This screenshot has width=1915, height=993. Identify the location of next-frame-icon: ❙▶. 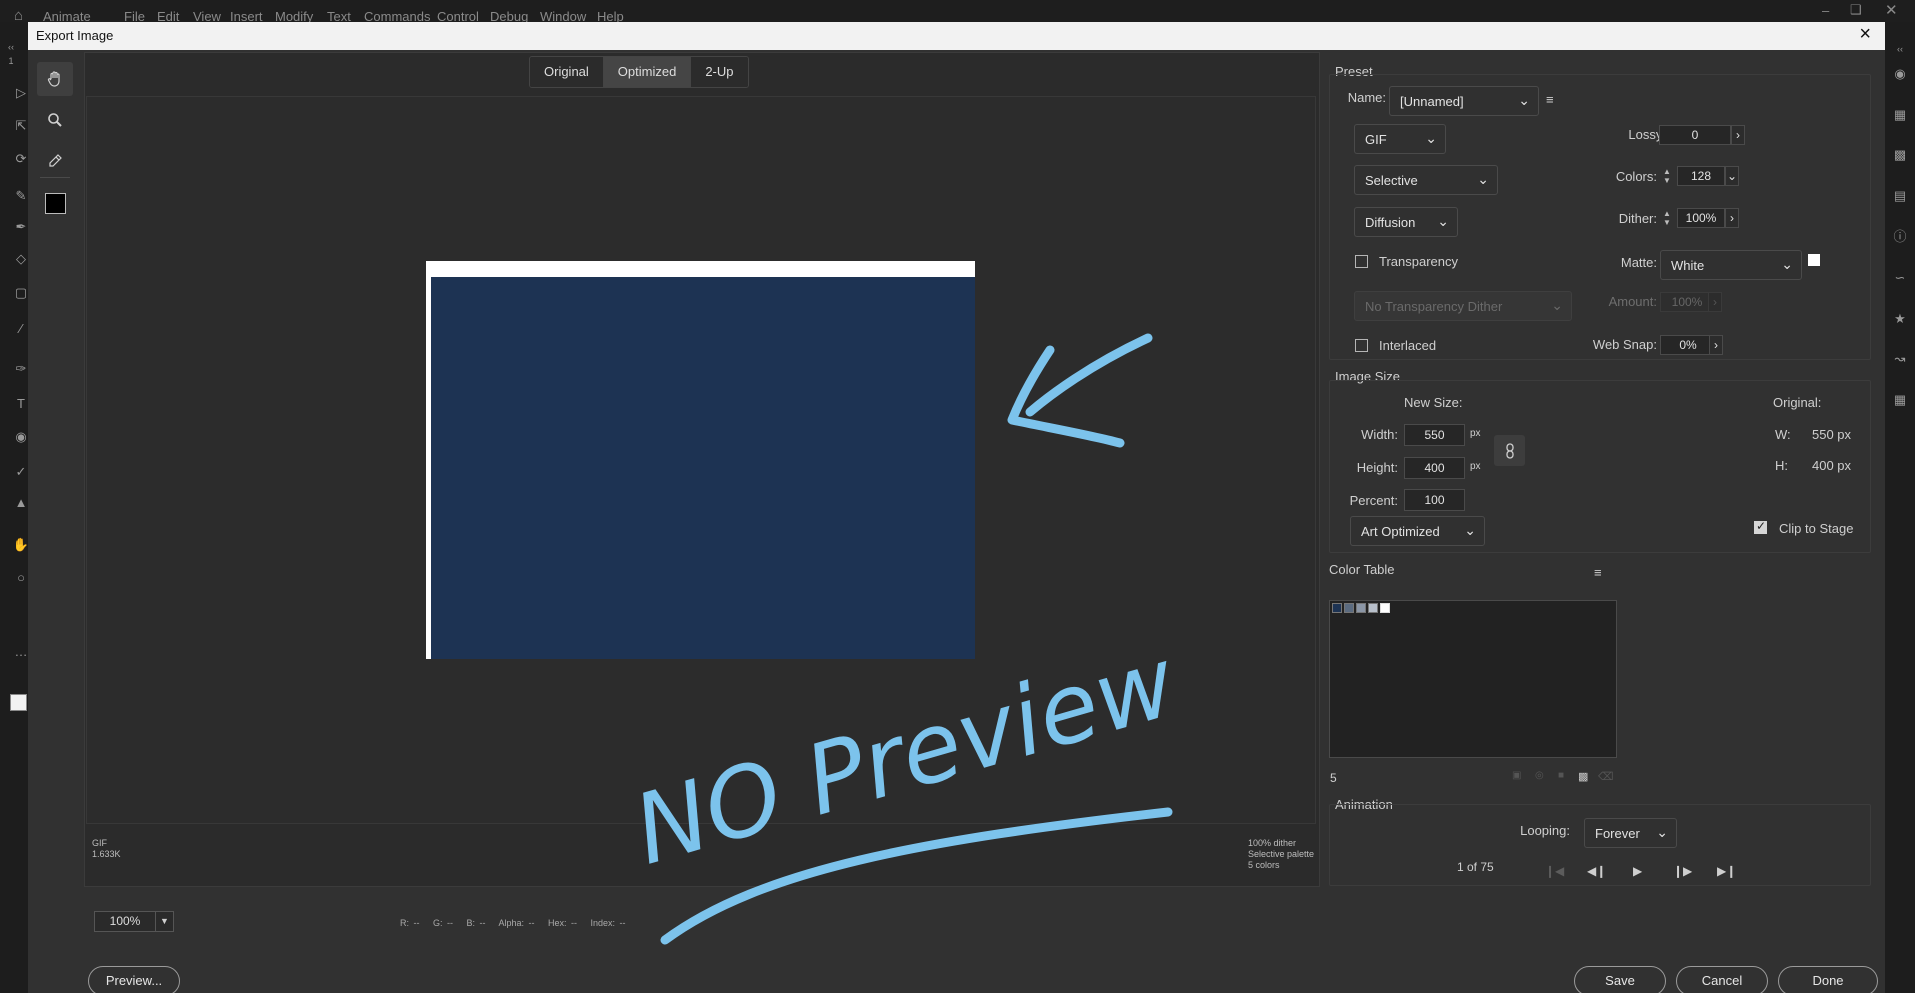
(1682, 871).